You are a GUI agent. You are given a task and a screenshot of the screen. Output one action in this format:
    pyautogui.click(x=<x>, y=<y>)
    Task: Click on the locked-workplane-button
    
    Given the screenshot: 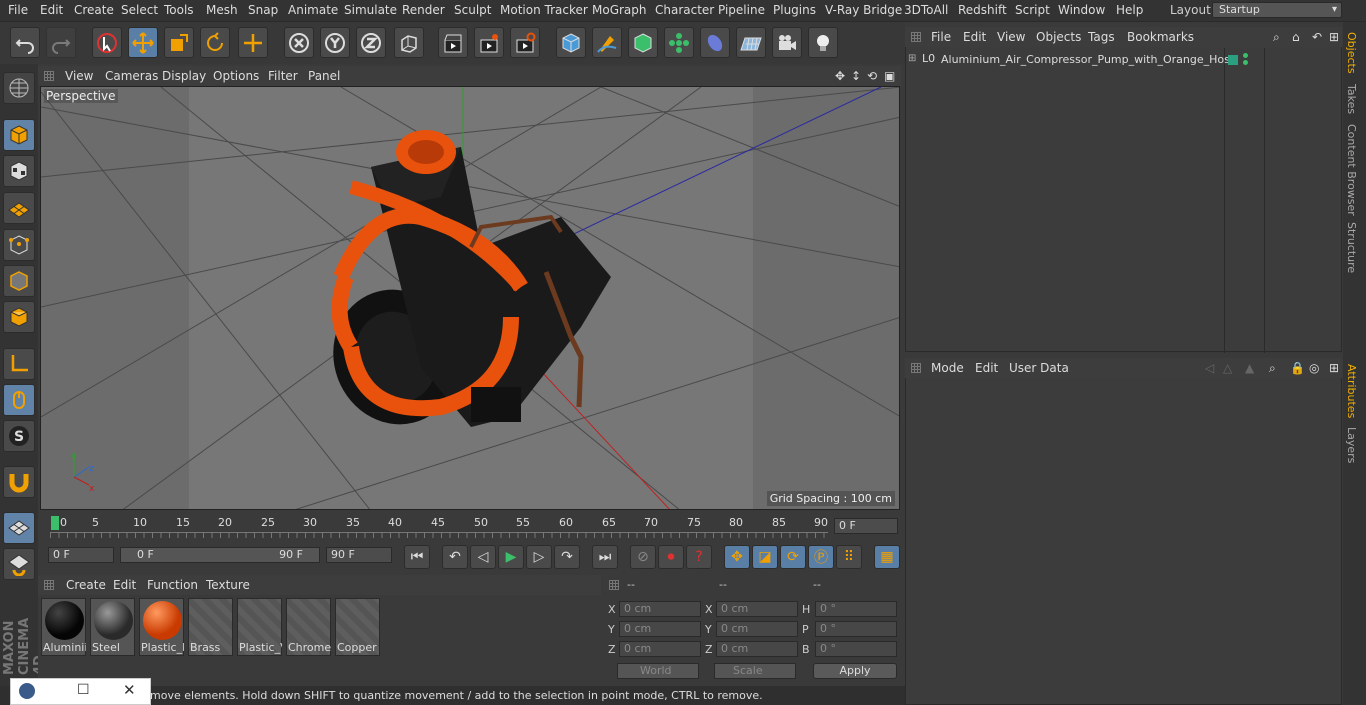 What is the action you would take?
    pyautogui.click(x=19, y=564)
    